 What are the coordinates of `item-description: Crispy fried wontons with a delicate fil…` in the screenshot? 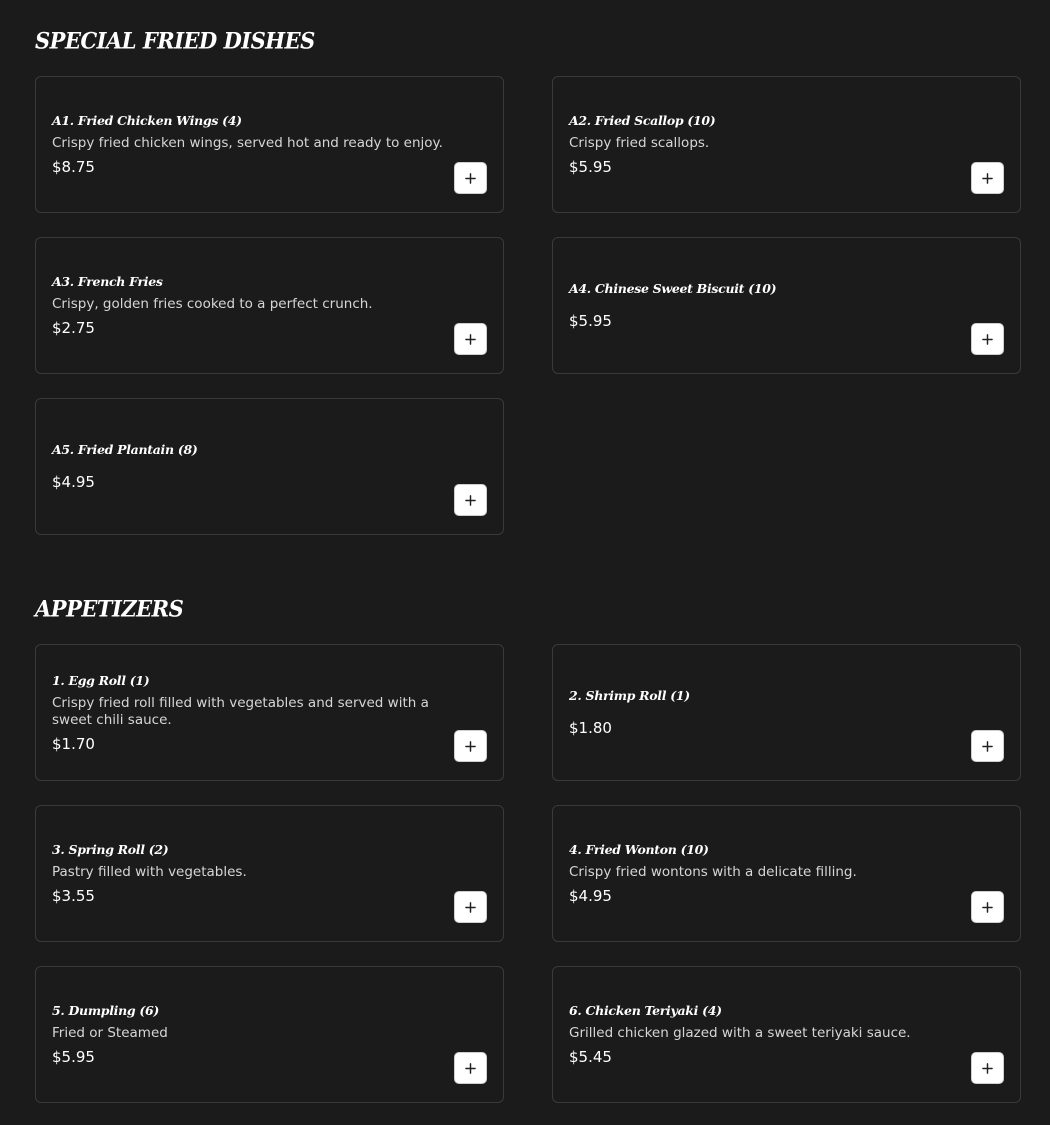 It's located at (713, 872).